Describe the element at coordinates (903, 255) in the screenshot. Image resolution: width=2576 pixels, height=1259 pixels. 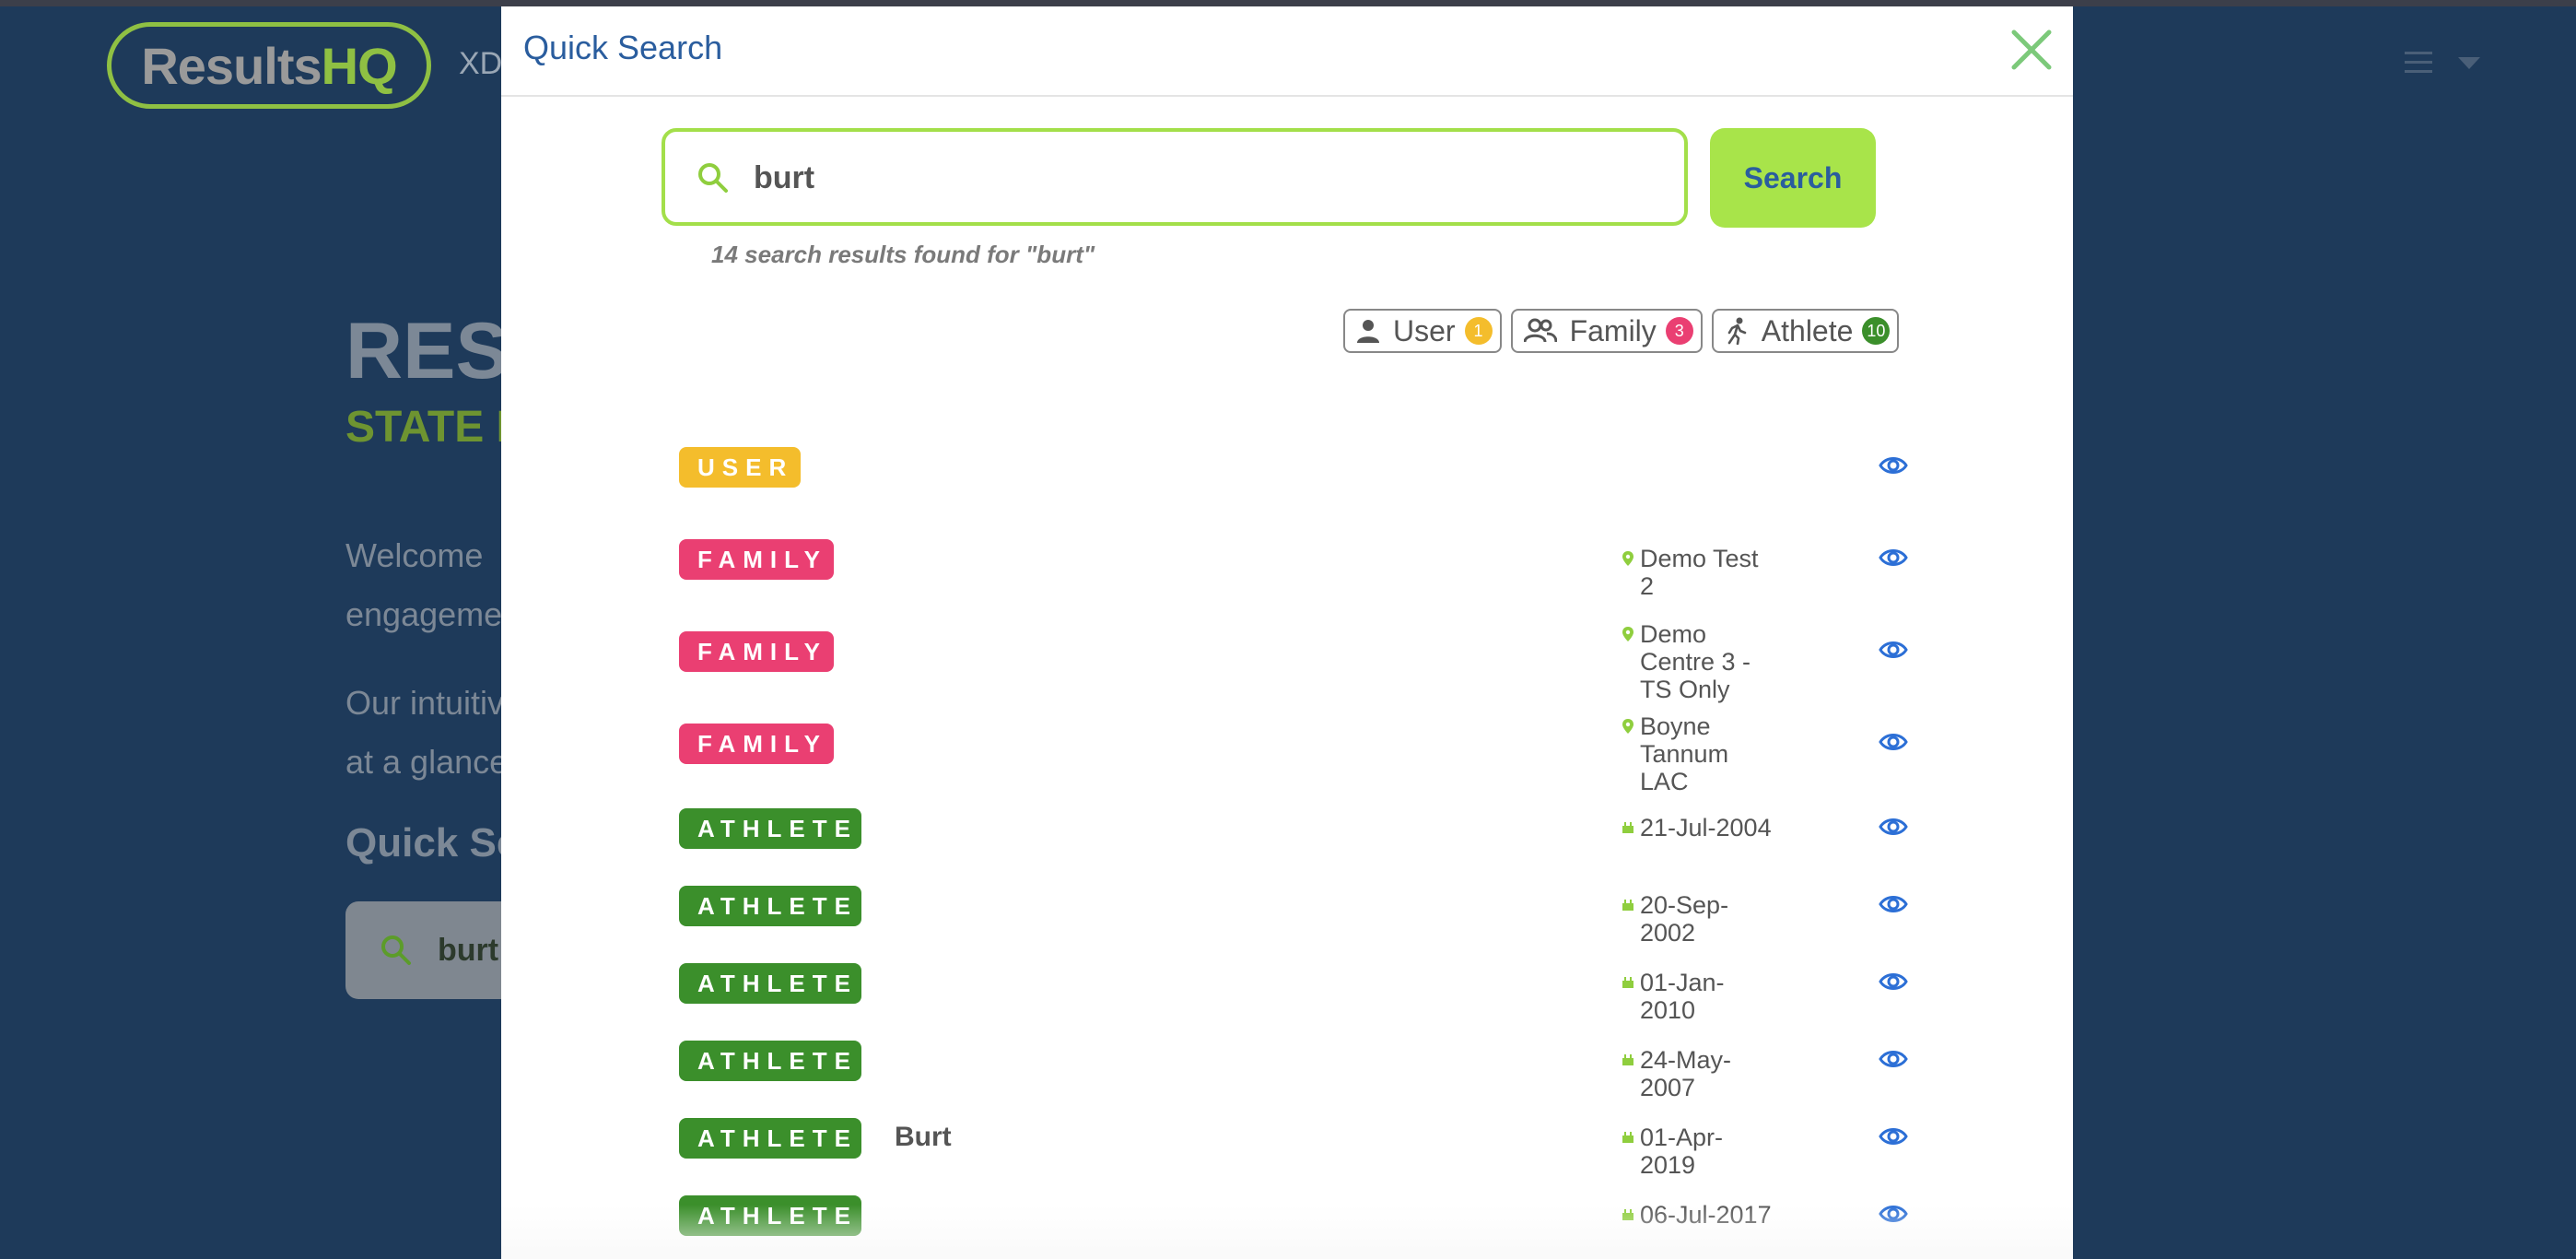
I see `result-summary: 14 search results found for "burt"` at that location.